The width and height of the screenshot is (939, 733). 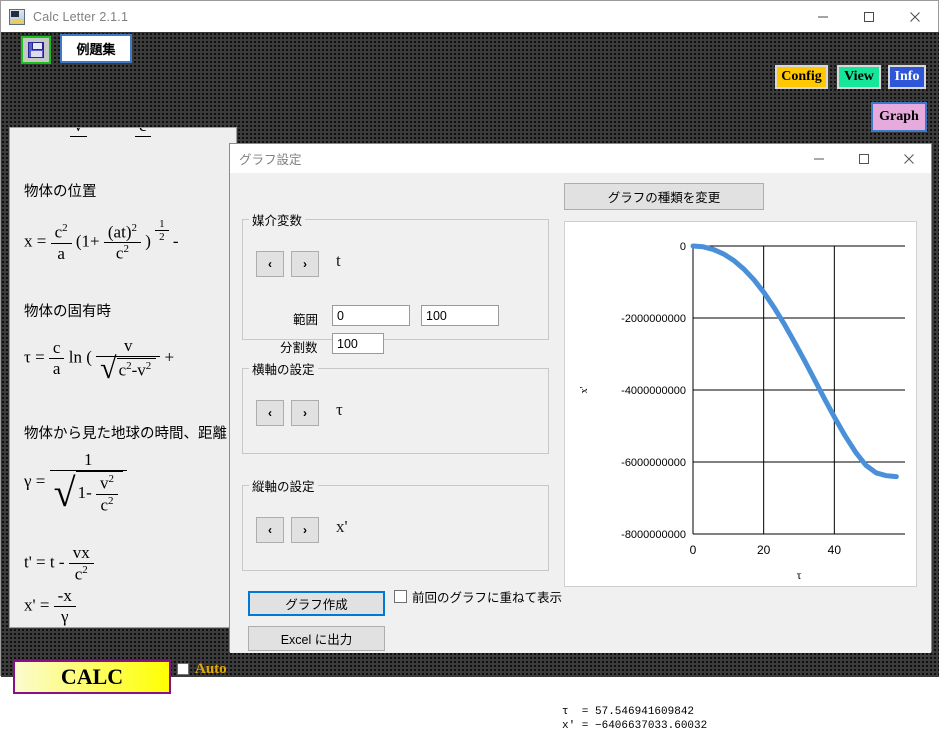 What do you see at coordinates (270, 160) in the screenshot?
I see `dialog-title: グラフ設定` at bounding box center [270, 160].